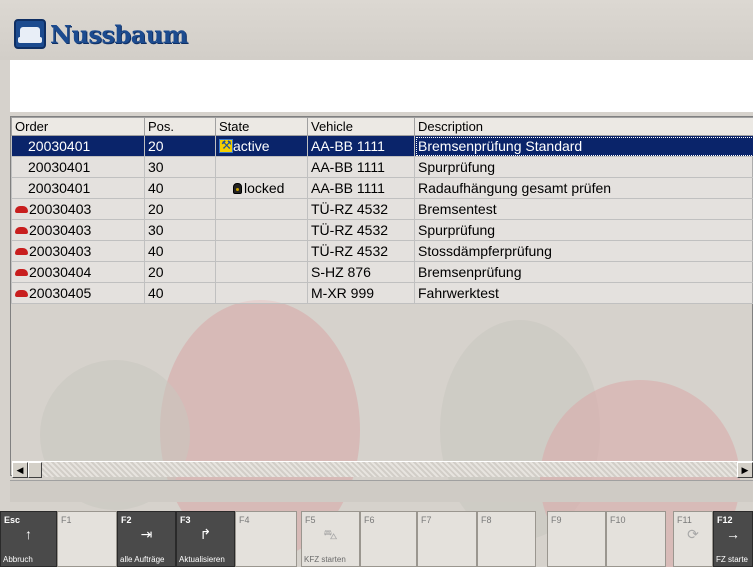 This screenshot has height=567, width=753. Describe the element at coordinates (388, 539) in the screenshot. I see `fkey-f6-button: F6` at that location.